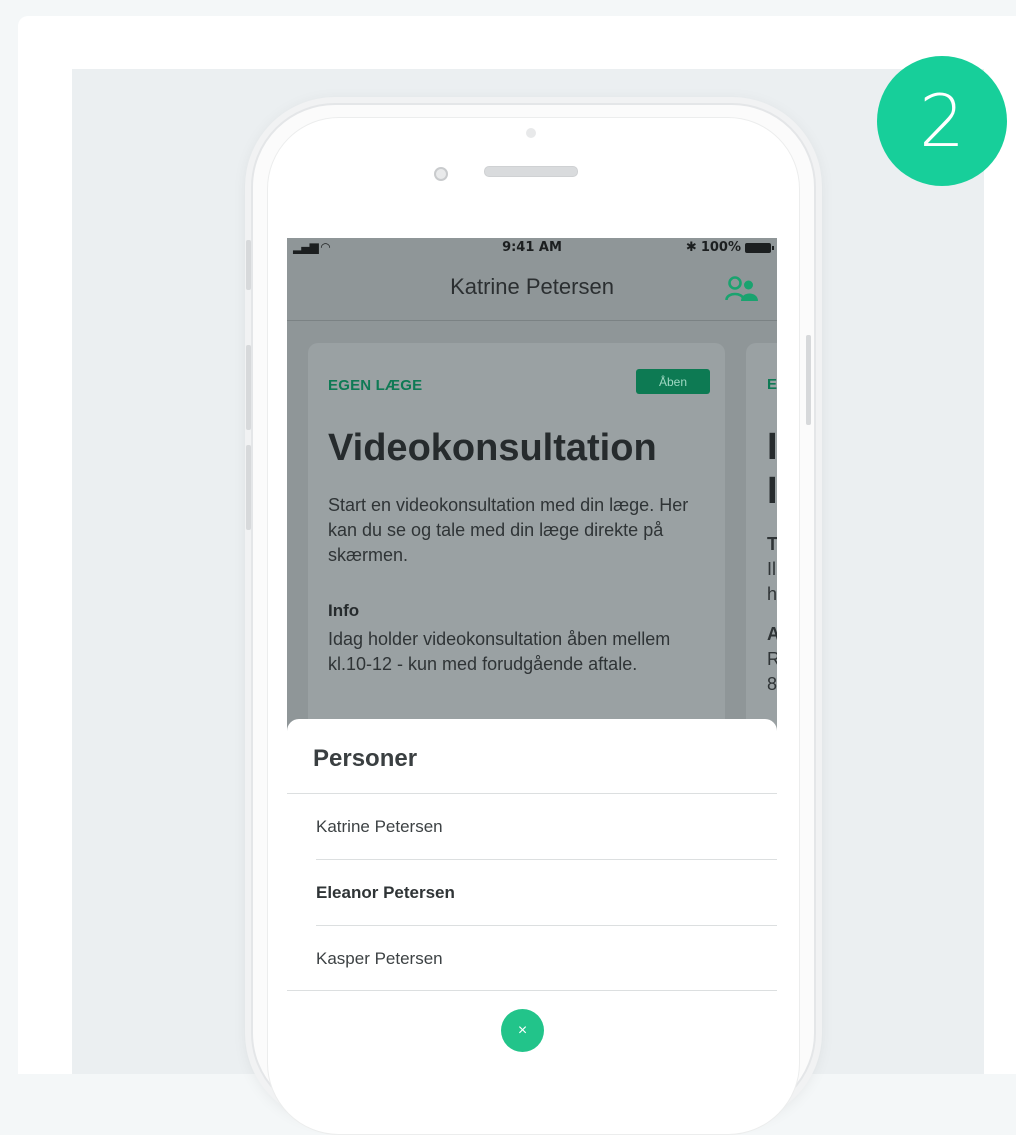  I want to click on volume-down-button, so click(248, 487).